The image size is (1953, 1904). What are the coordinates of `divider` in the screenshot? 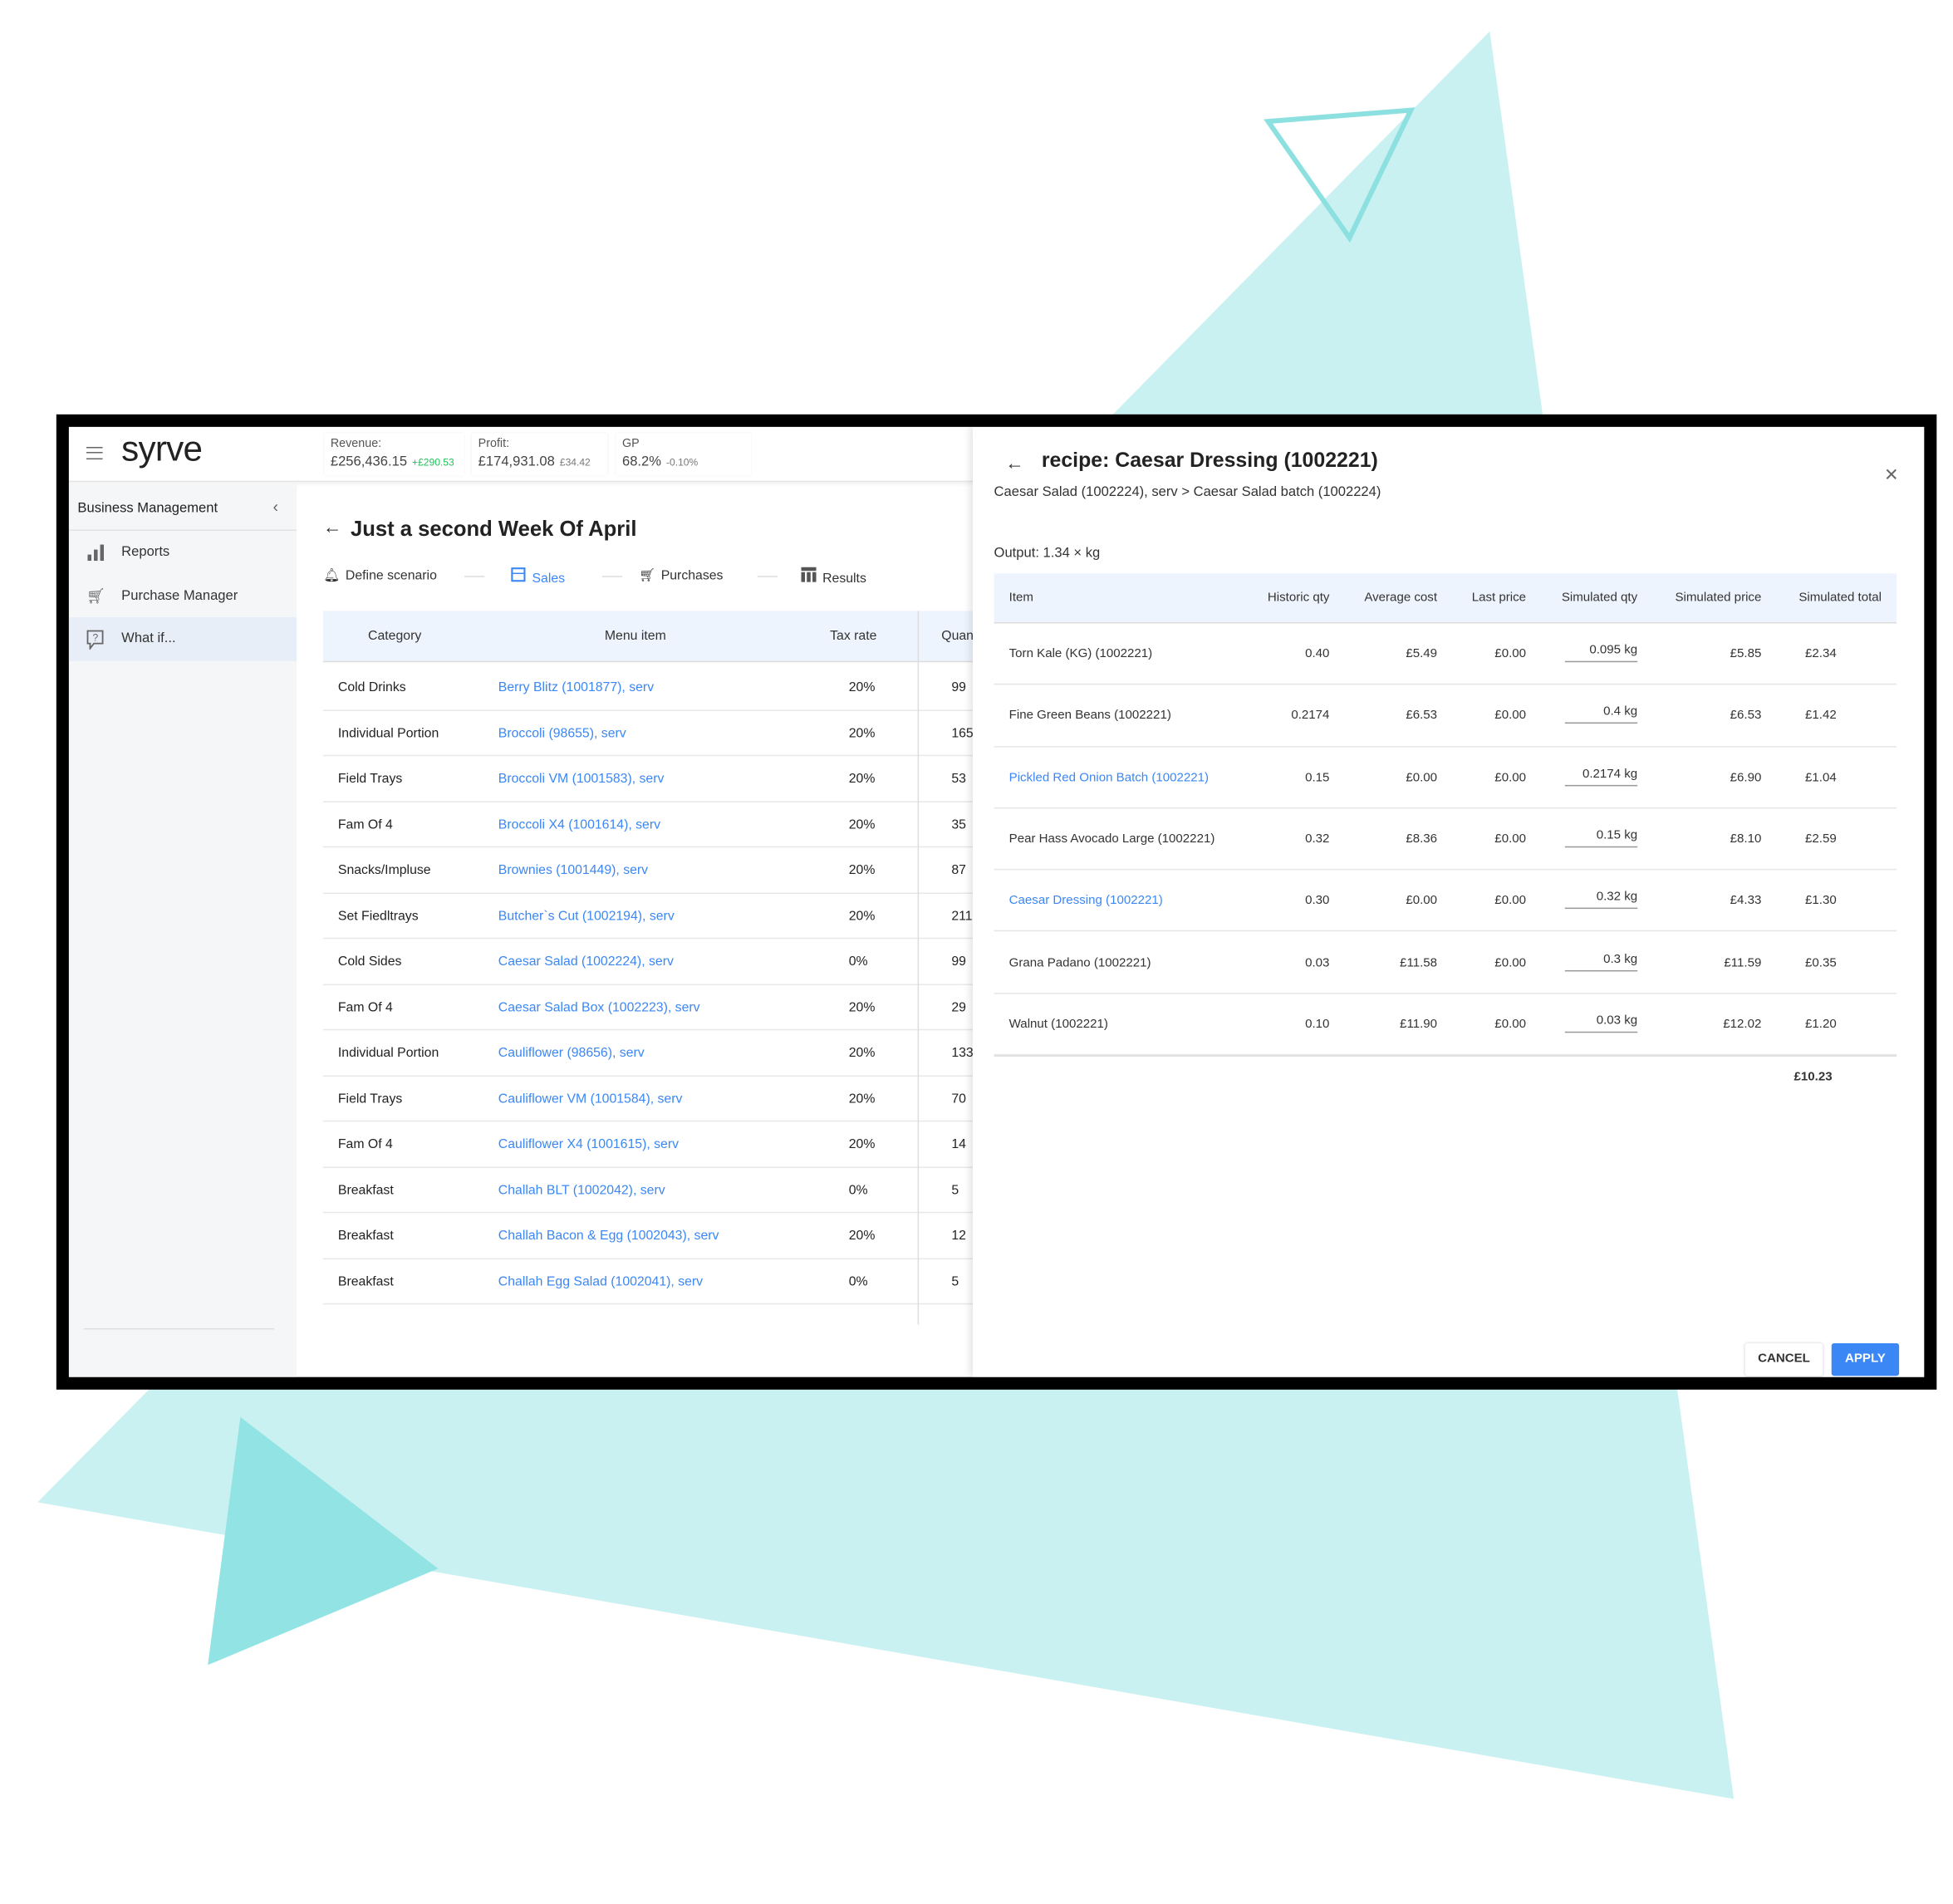 It's located at (179, 1328).